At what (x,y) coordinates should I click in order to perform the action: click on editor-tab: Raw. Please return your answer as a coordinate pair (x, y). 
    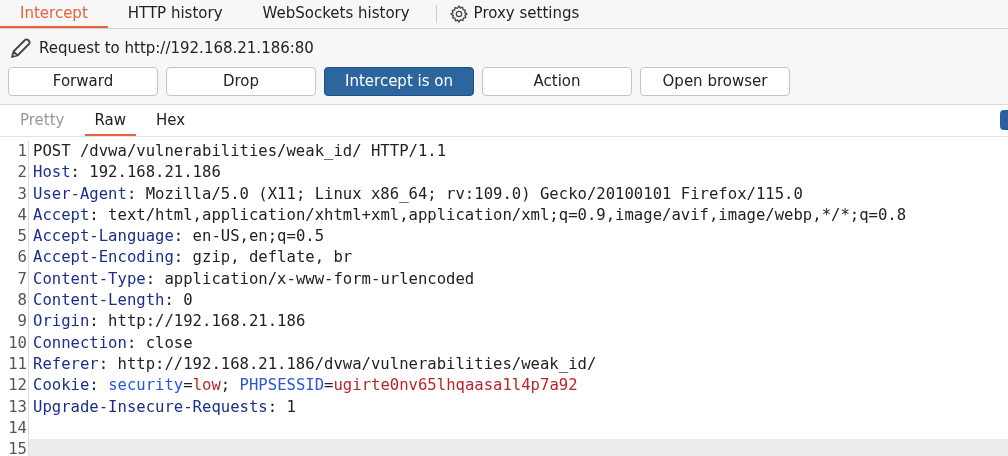
    Looking at the image, I should click on (110, 121).